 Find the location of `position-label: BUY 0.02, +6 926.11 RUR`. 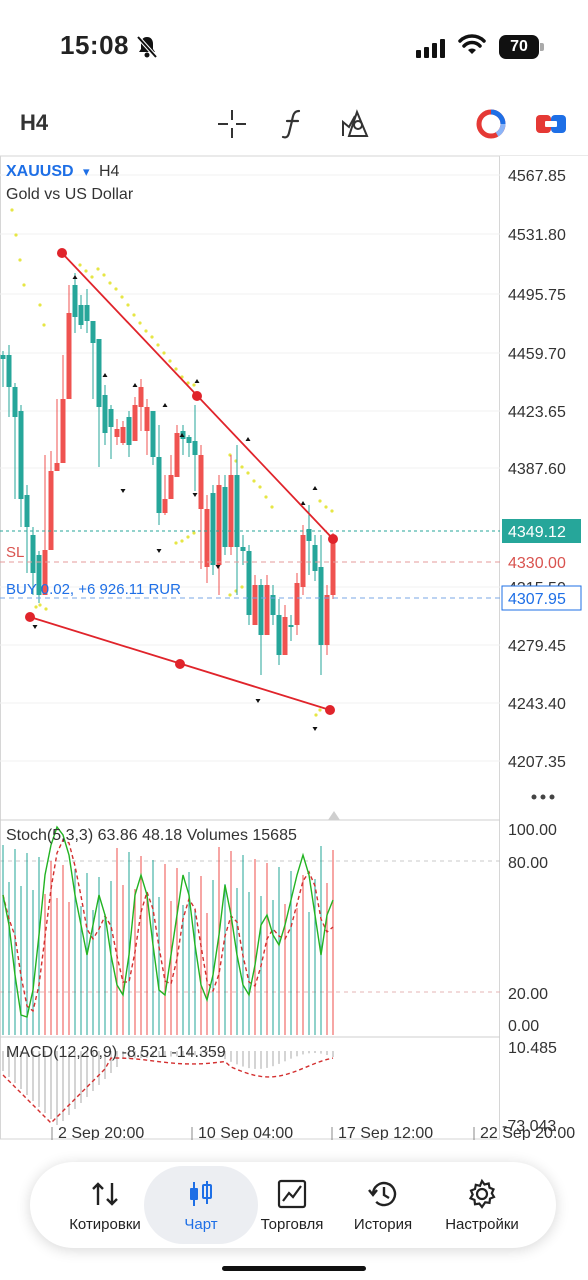

position-label: BUY 0.02, +6 926.11 RUR is located at coordinates (93, 589).